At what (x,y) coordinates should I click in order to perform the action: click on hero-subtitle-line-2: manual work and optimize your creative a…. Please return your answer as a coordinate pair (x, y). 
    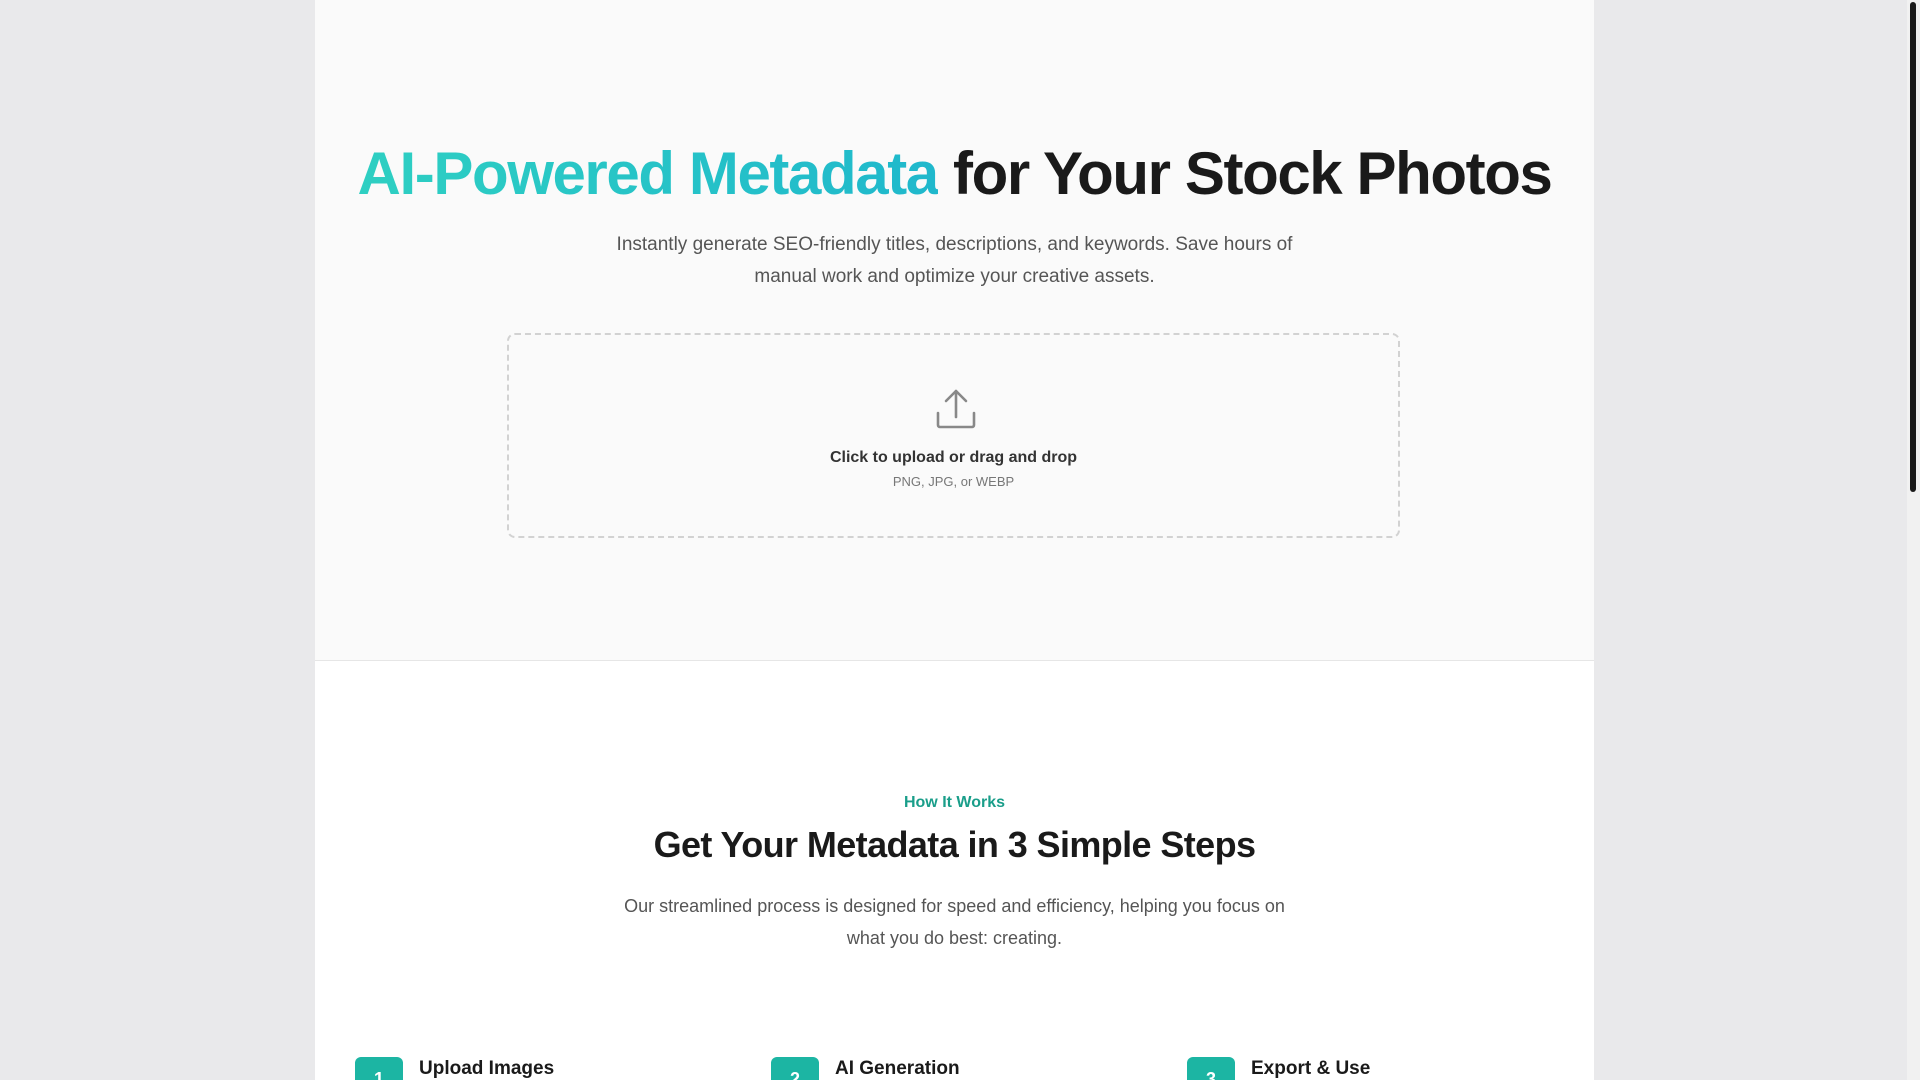
    Looking at the image, I should click on (954, 276).